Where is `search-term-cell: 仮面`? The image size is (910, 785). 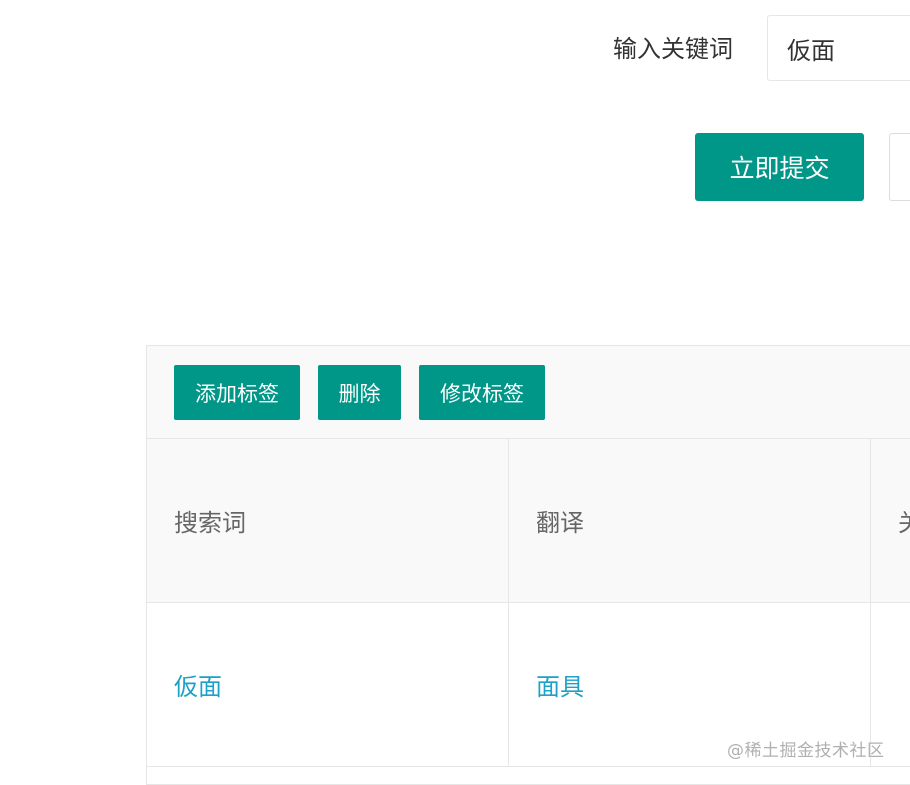 search-term-cell: 仮面 is located at coordinates (328, 684).